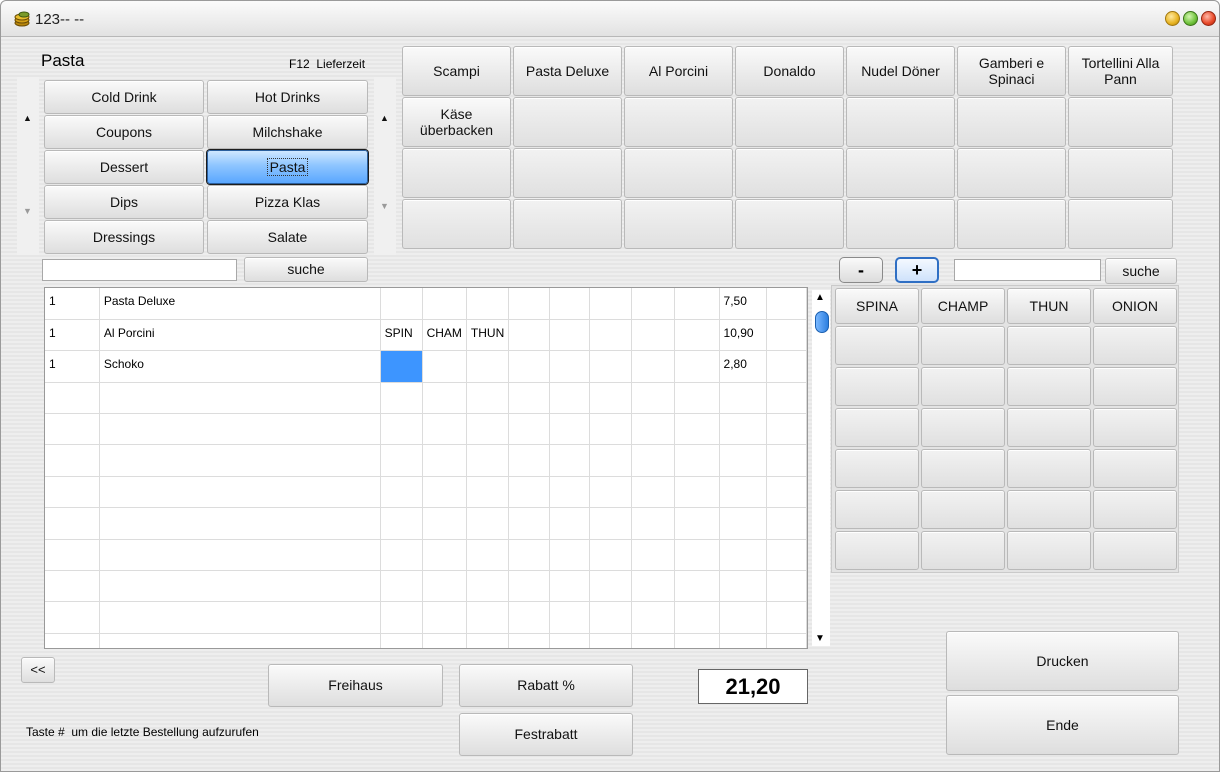 The height and width of the screenshot is (772, 1220). I want to click on category-hot-drinks: Hot Drinks, so click(287, 97).